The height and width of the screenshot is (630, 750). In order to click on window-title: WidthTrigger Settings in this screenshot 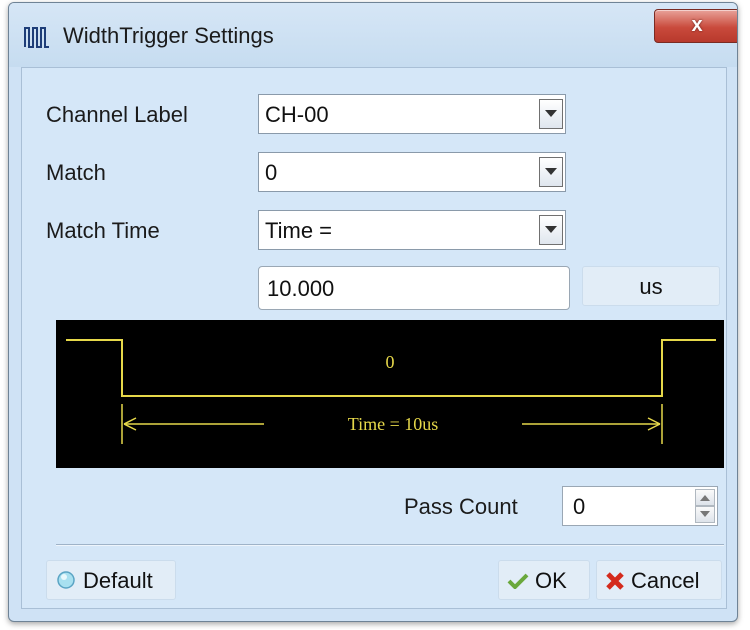, I will do `click(168, 35)`.